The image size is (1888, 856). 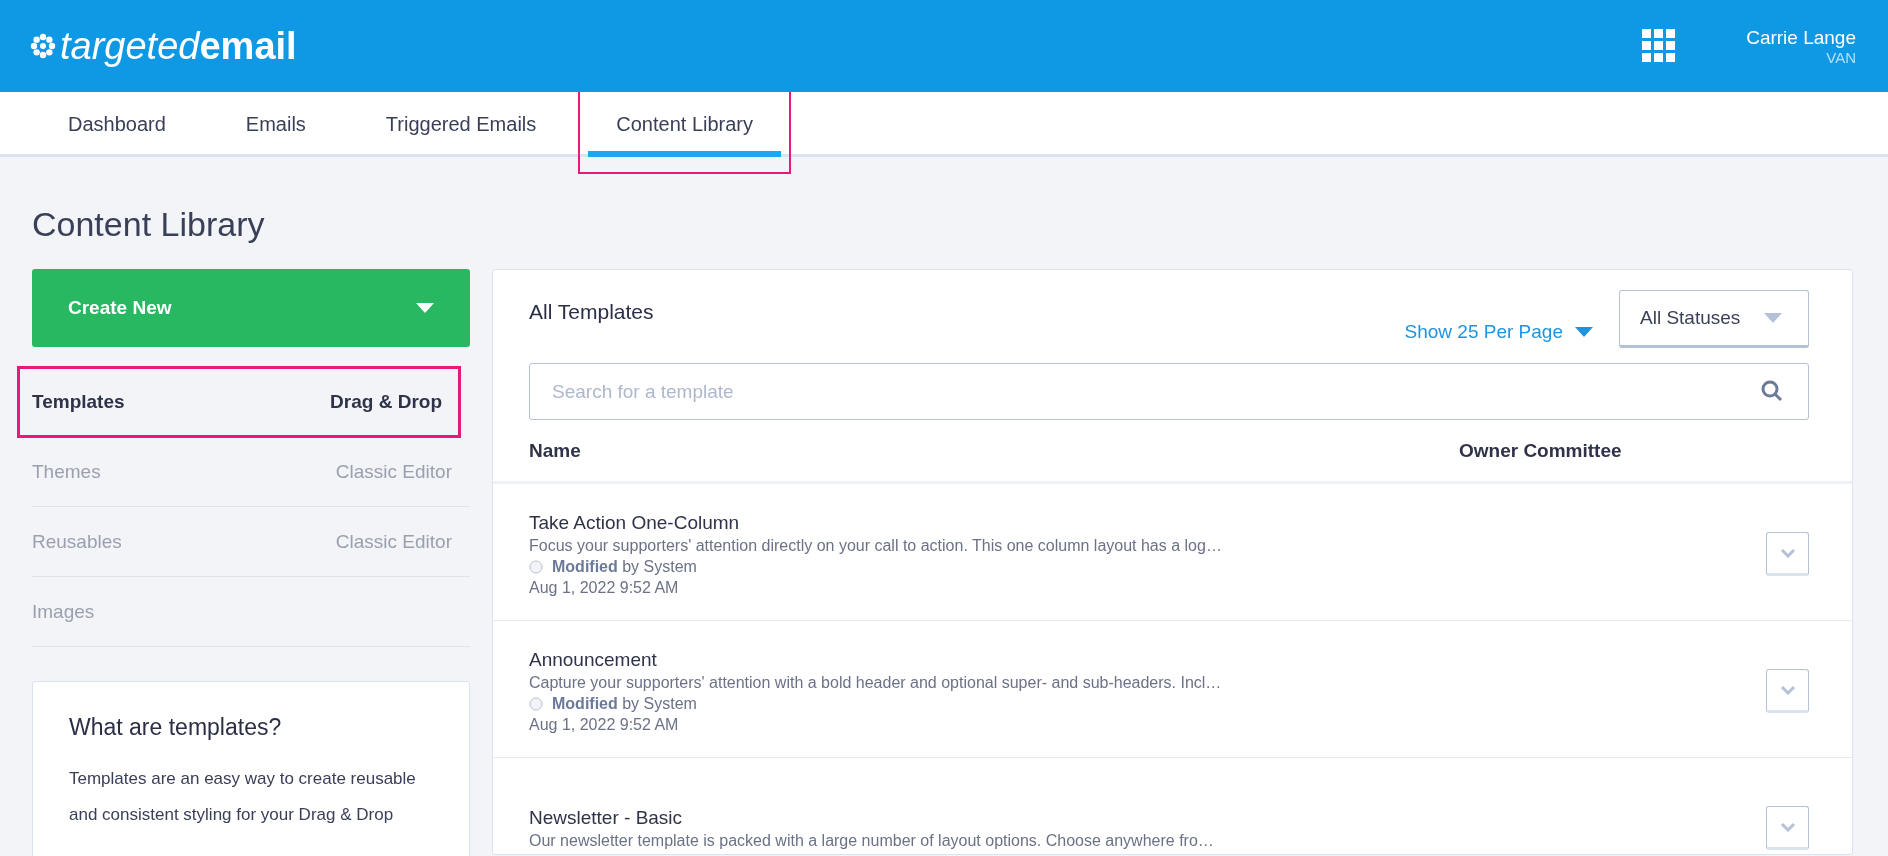 What do you see at coordinates (117, 124) in the screenshot?
I see `nav-tab: Dashboard` at bounding box center [117, 124].